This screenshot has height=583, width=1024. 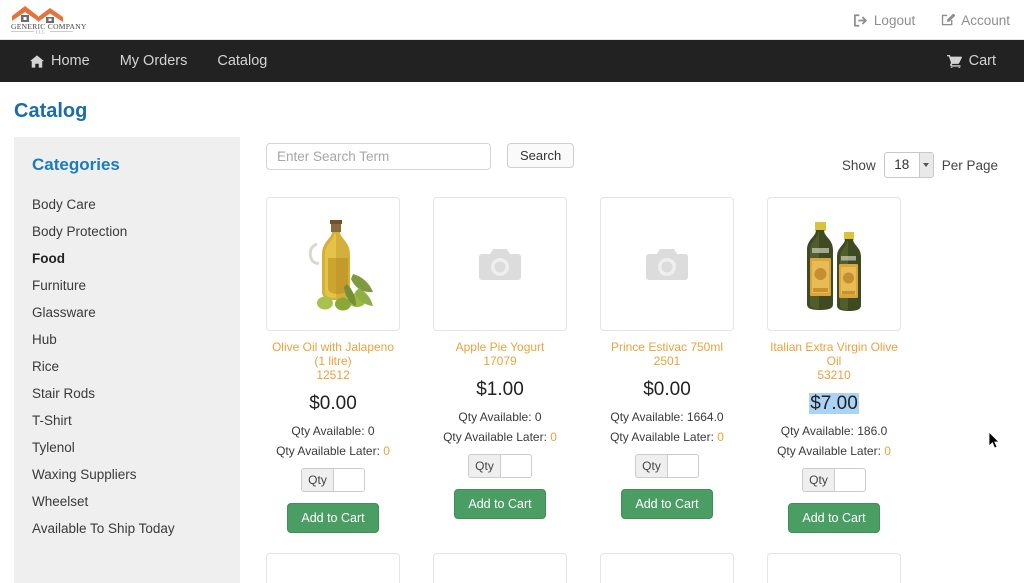 I want to click on nav-item-home: Home, so click(x=61, y=61).